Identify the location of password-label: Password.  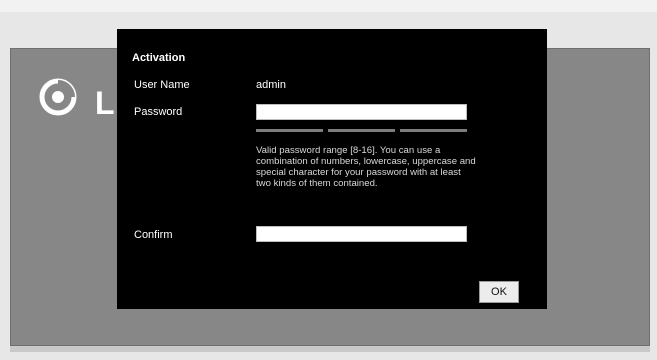
(158, 112).